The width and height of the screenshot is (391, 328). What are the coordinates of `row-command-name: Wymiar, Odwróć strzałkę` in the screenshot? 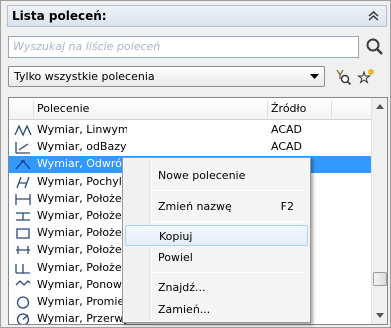 It's located at (82, 164).